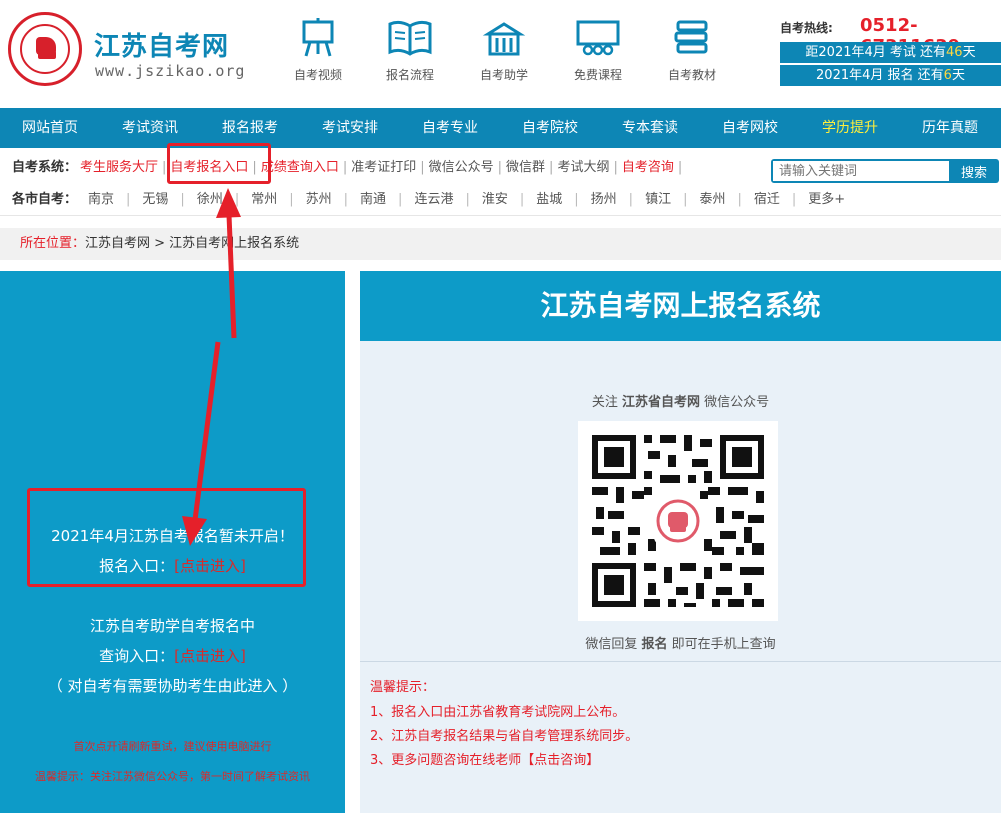 This screenshot has height=813, width=1001. I want to click on follow-prefix: 关注, so click(604, 402).